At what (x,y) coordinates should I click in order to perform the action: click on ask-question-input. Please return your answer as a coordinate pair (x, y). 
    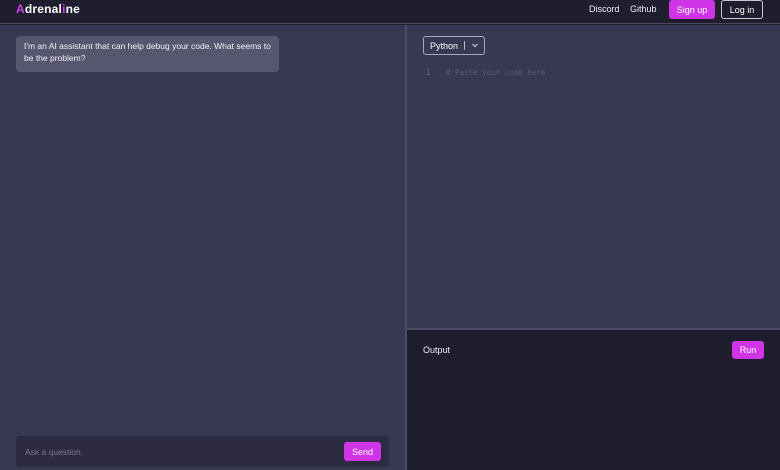
    Looking at the image, I should click on (176, 451).